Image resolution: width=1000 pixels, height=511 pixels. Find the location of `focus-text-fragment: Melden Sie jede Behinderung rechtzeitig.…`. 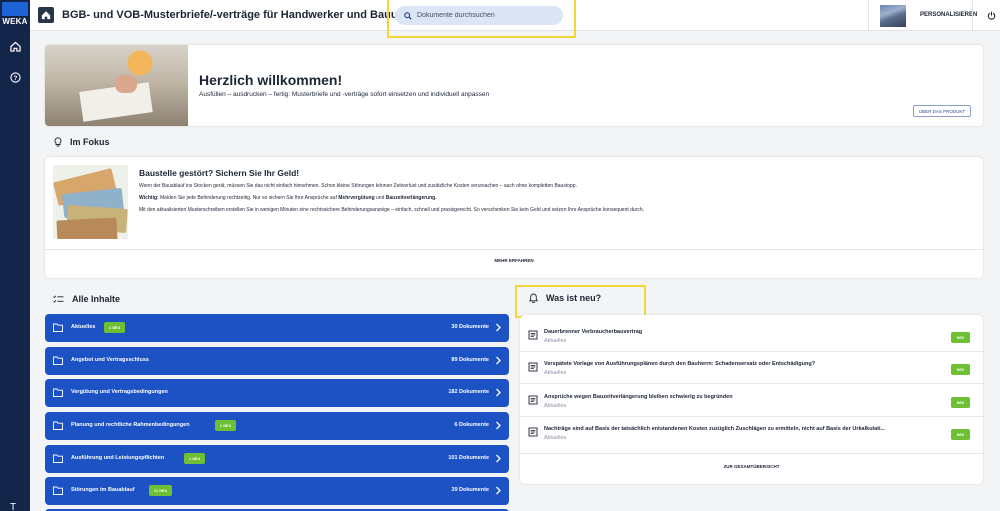

focus-text-fragment: Melden Sie jede Behinderung rechtzeitig.… is located at coordinates (248, 198).